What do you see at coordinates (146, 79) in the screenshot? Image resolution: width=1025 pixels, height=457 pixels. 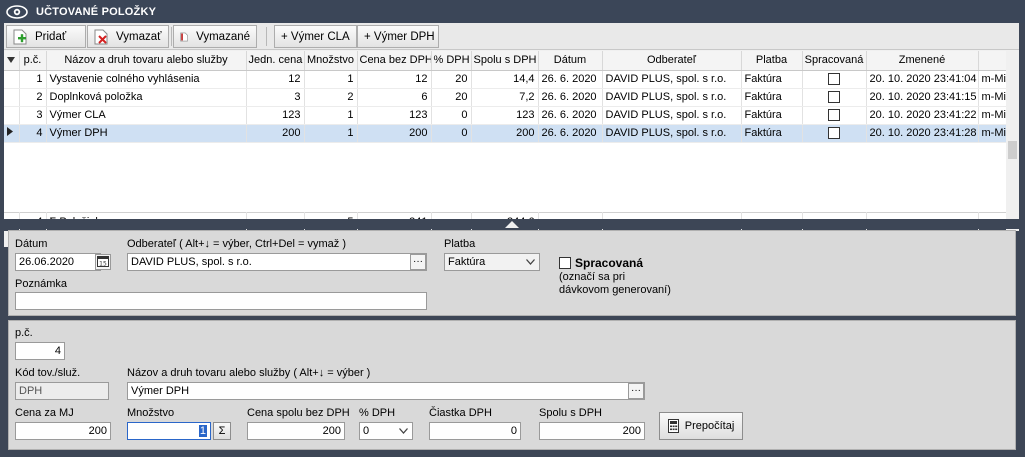 I see `cell-name: Vystavenie colného vyhlásenia` at bounding box center [146, 79].